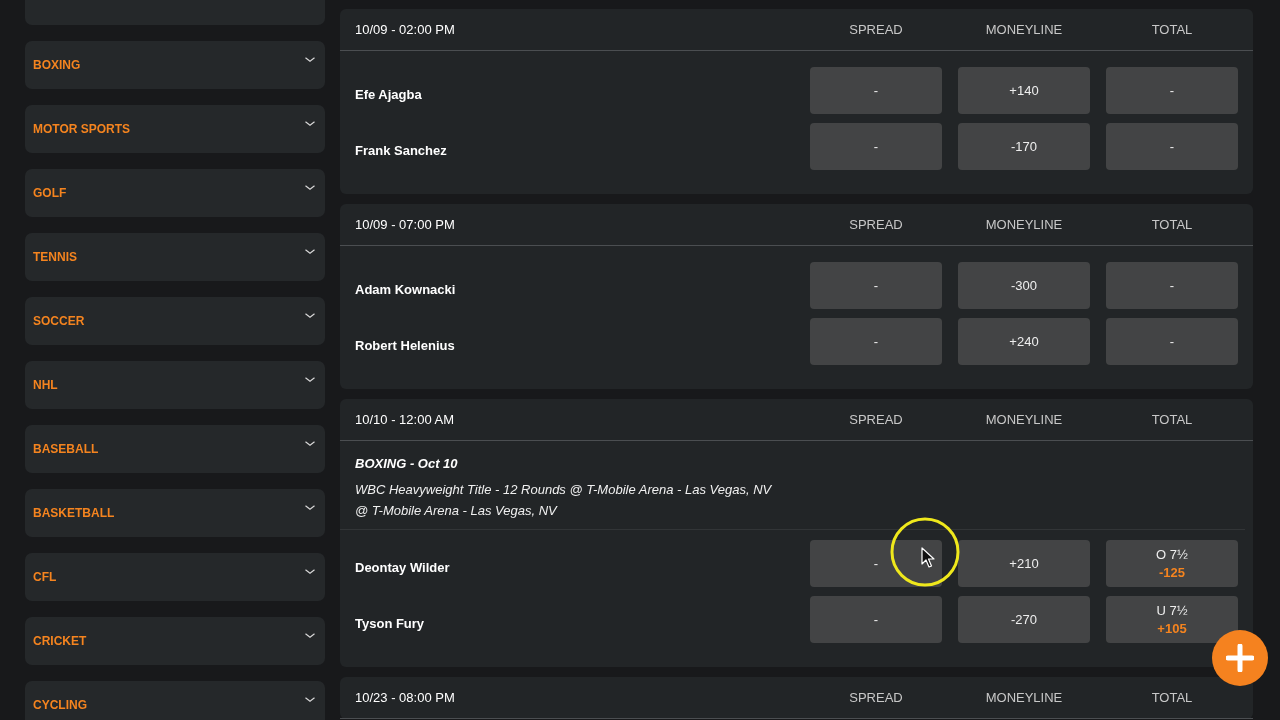 Image resolution: width=1280 pixels, height=720 pixels. I want to click on odds-button: +140, so click(1024, 90).